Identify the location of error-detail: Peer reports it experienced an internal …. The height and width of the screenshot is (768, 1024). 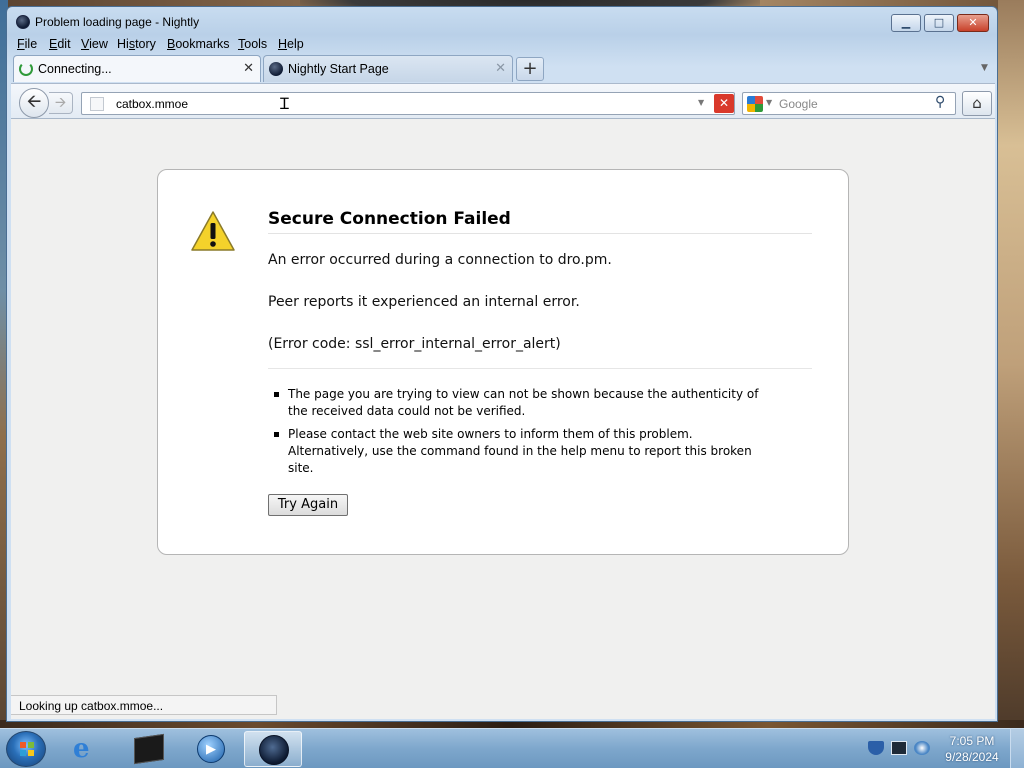
(424, 302).